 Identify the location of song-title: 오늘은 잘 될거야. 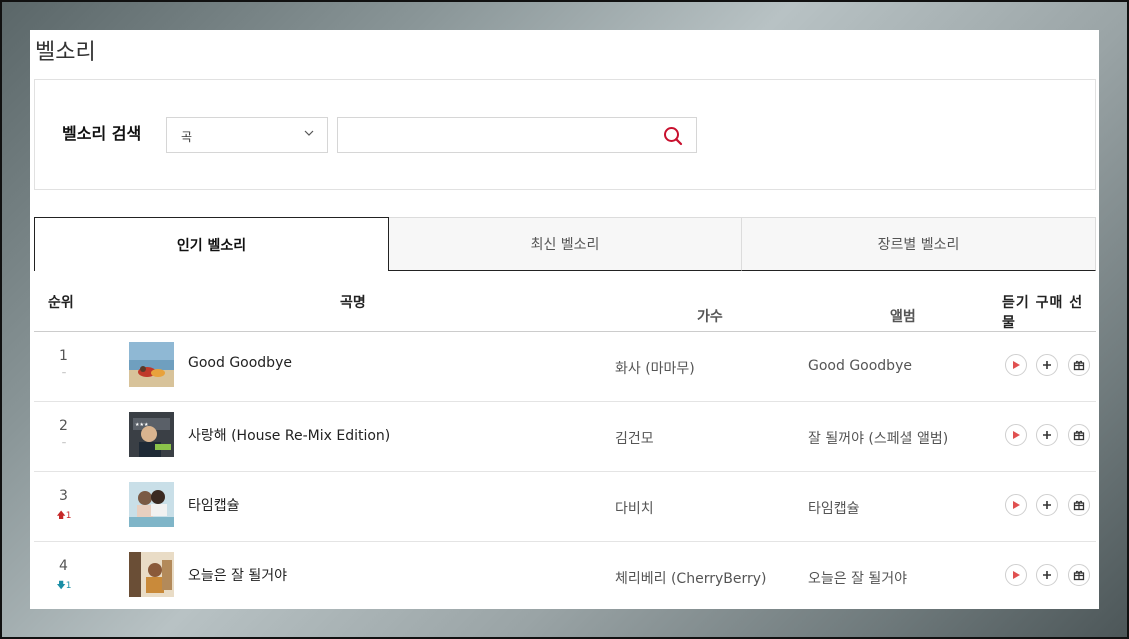
(237, 575).